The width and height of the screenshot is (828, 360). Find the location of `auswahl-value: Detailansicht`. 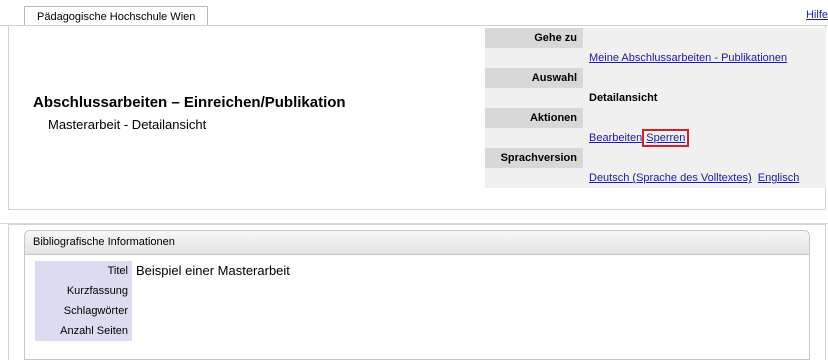

auswahl-value: Detailansicht is located at coordinates (704, 98).